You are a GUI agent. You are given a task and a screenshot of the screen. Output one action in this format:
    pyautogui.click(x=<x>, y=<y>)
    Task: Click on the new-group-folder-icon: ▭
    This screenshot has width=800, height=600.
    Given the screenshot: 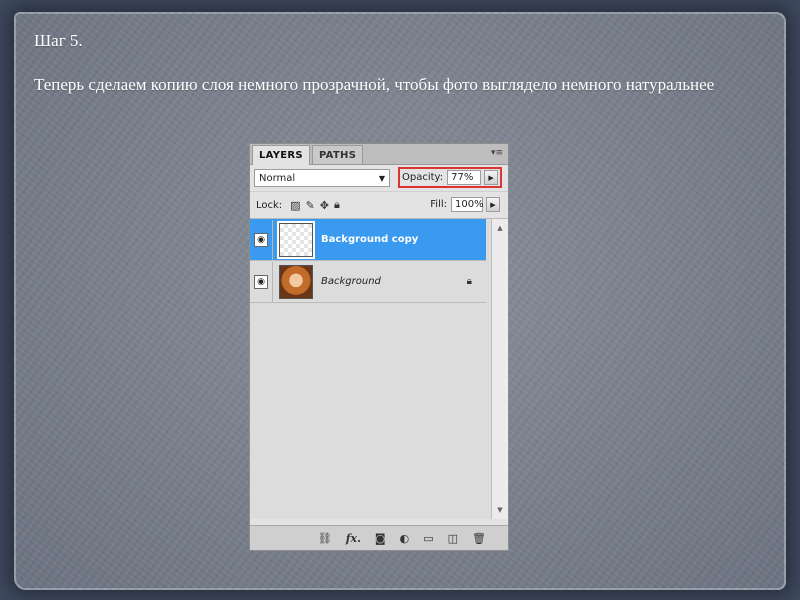 What is the action you would take?
    pyautogui.click(x=428, y=538)
    